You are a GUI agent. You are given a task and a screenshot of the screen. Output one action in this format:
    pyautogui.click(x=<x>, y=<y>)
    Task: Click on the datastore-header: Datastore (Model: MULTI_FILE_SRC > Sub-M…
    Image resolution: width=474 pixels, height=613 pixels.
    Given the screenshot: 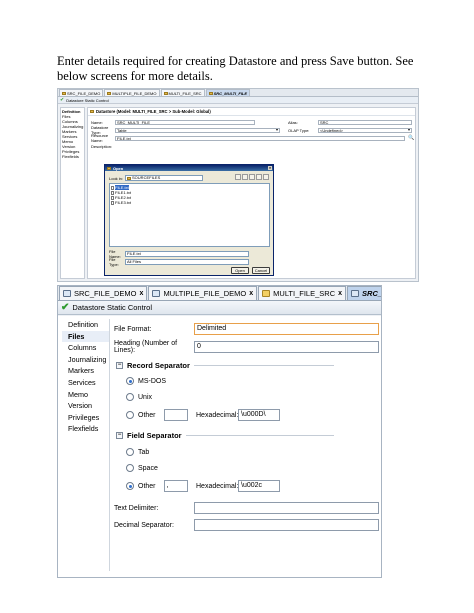 What is the action you would take?
    pyautogui.click(x=251, y=112)
    